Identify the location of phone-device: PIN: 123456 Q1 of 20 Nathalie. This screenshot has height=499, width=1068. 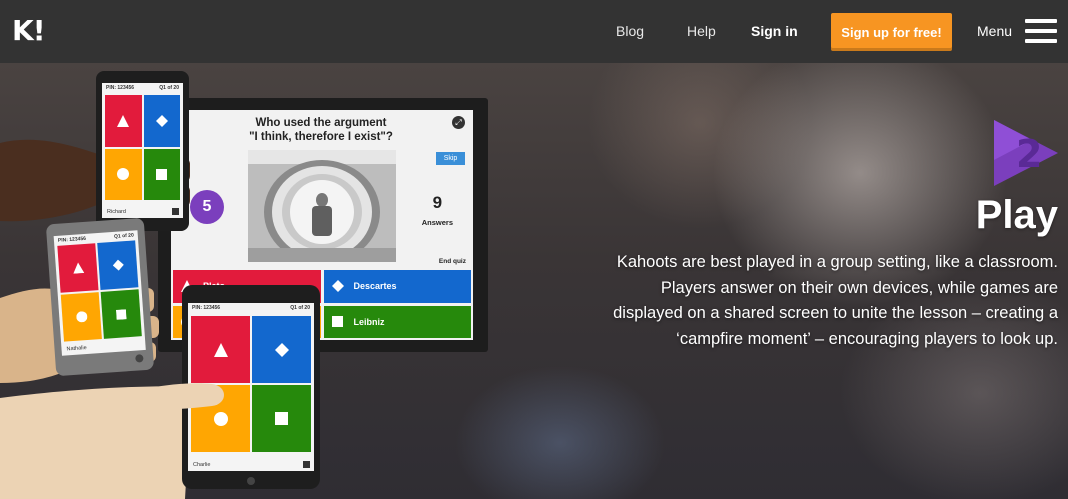
(100, 297).